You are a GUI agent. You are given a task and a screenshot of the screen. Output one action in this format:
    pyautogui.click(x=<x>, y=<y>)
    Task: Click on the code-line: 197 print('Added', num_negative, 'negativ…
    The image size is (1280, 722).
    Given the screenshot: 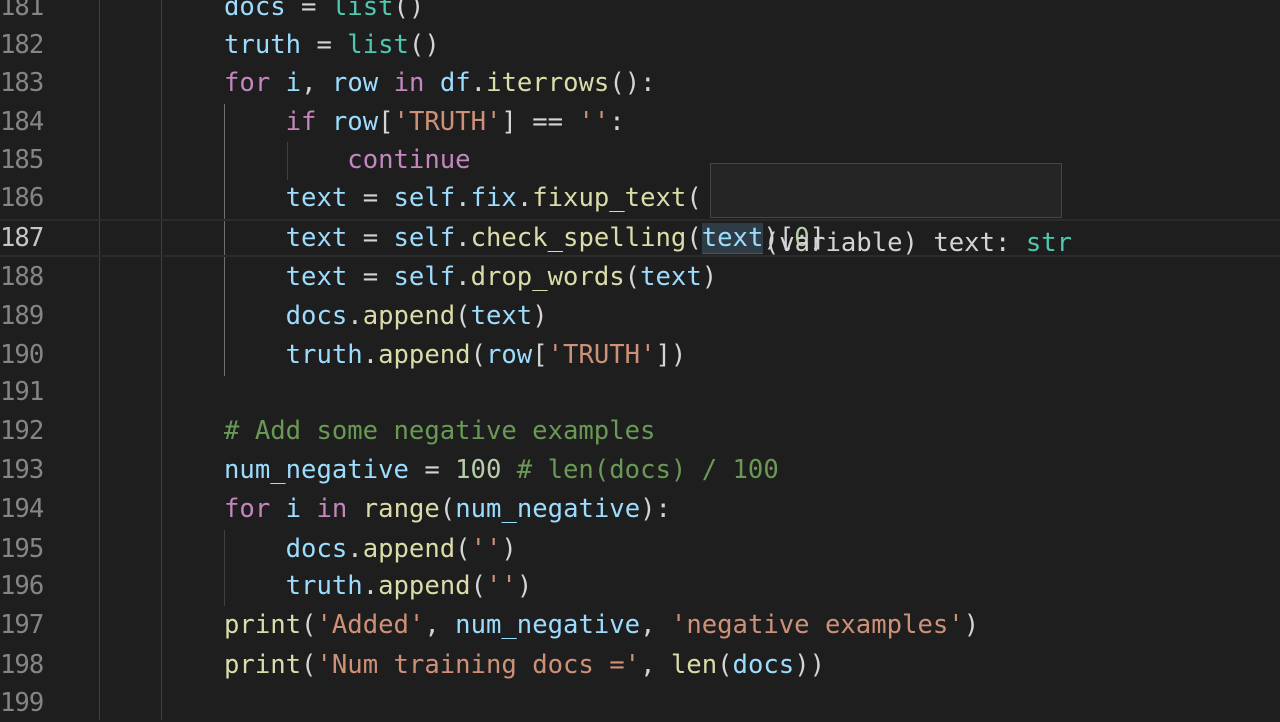 What is the action you would take?
    pyautogui.click(x=640, y=625)
    